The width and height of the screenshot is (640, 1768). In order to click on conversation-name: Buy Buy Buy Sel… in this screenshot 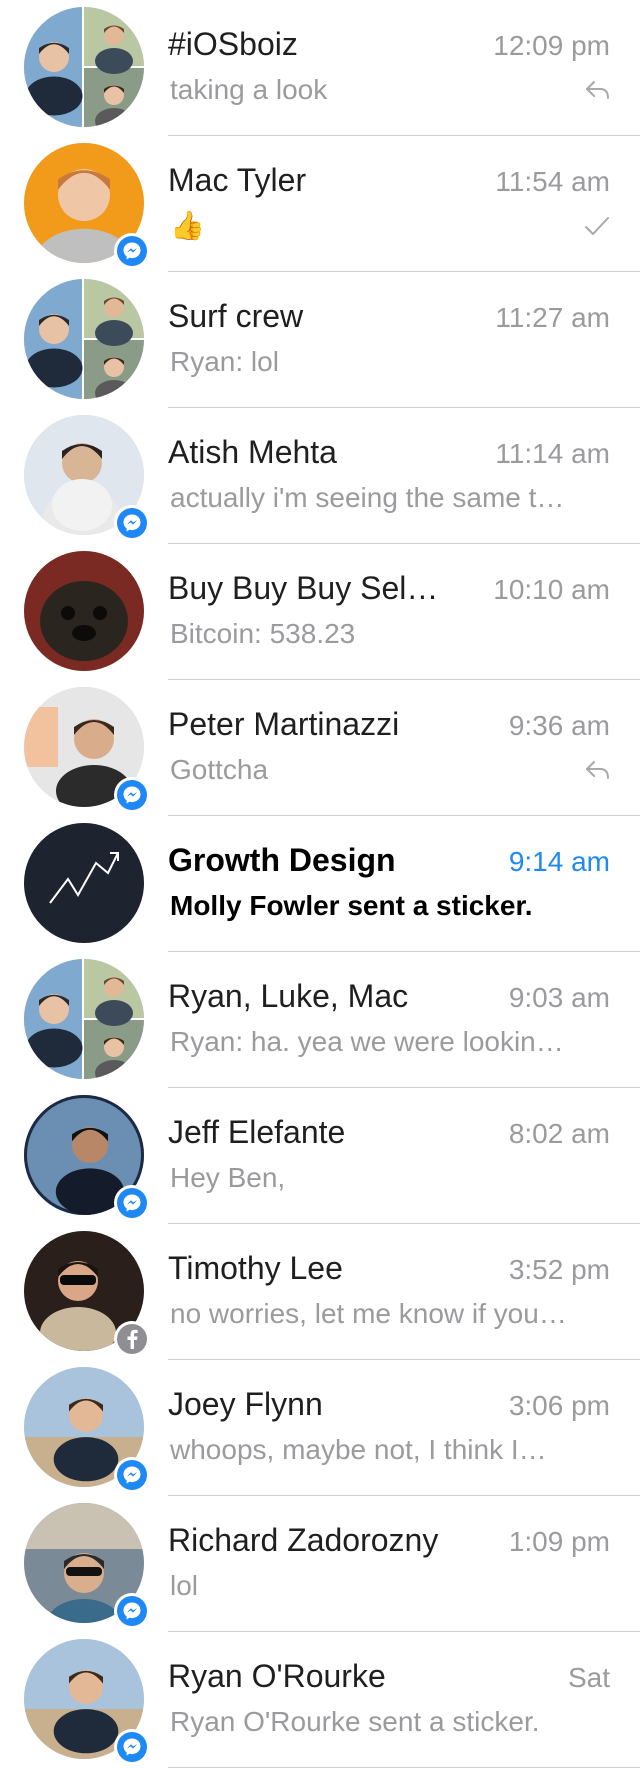, I will do `click(303, 588)`.